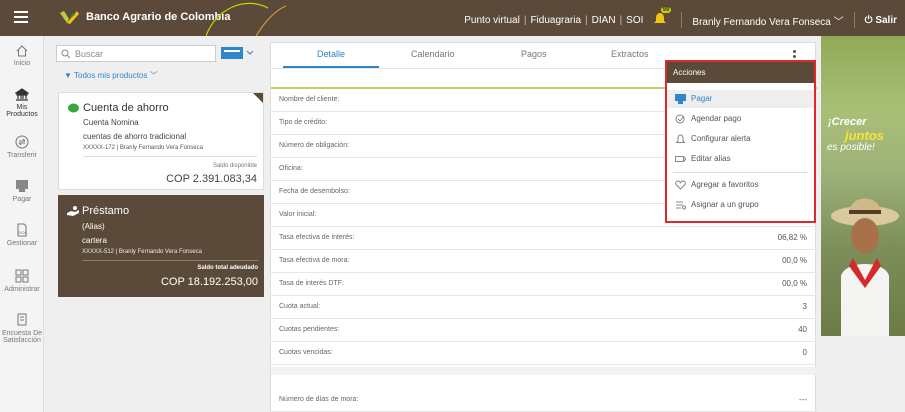  What do you see at coordinates (802, 329) in the screenshot?
I see `detail-value: 40` at bounding box center [802, 329].